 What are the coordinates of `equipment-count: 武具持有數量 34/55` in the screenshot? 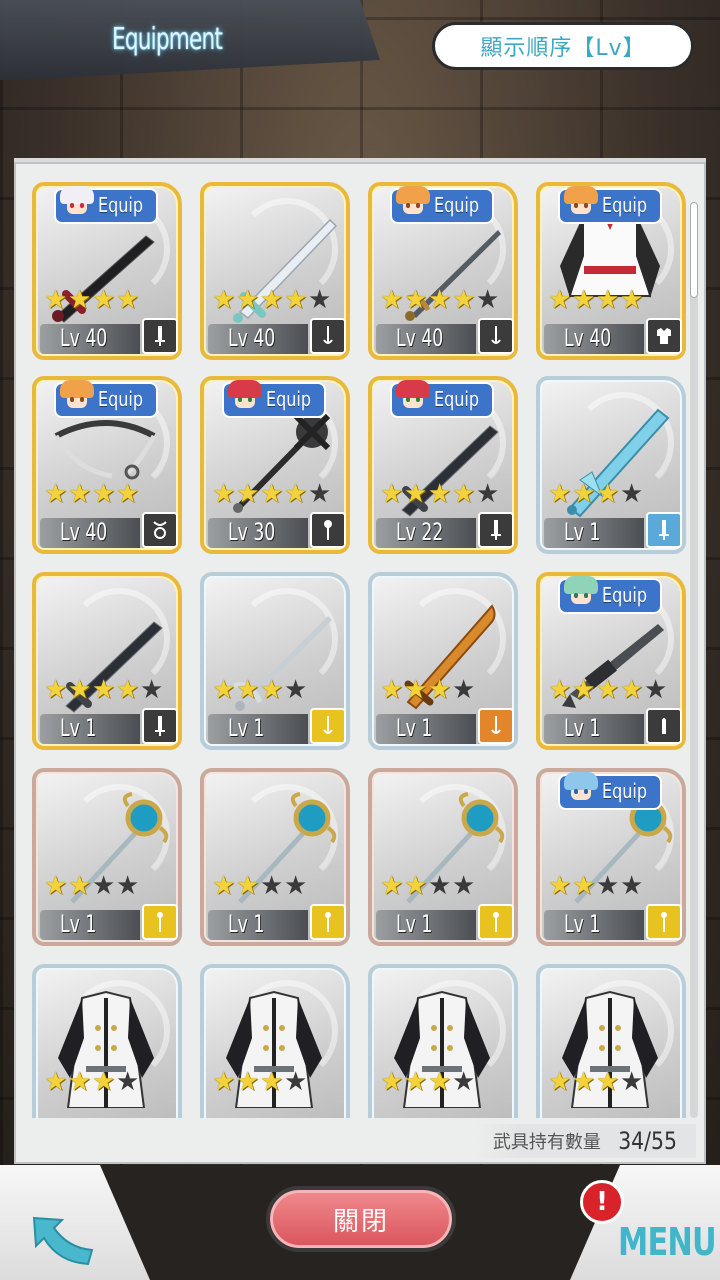 It's located at (586, 1141).